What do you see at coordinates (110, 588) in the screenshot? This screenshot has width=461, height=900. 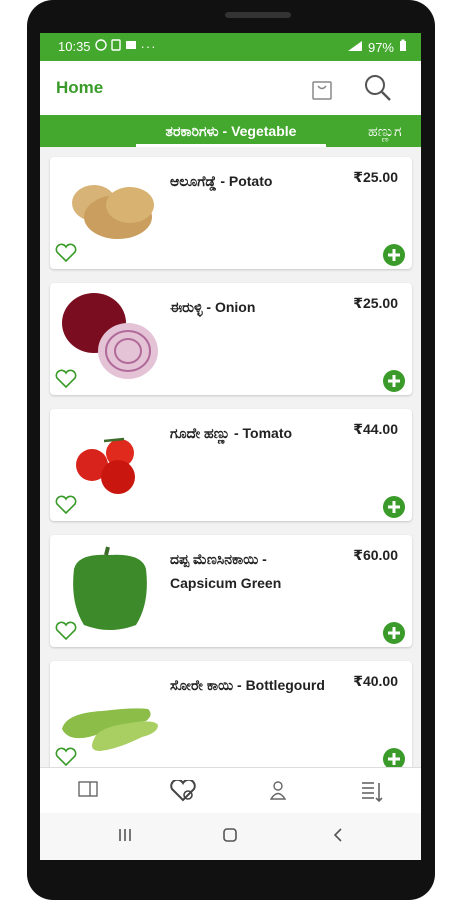 I see `capsicum-image` at bounding box center [110, 588].